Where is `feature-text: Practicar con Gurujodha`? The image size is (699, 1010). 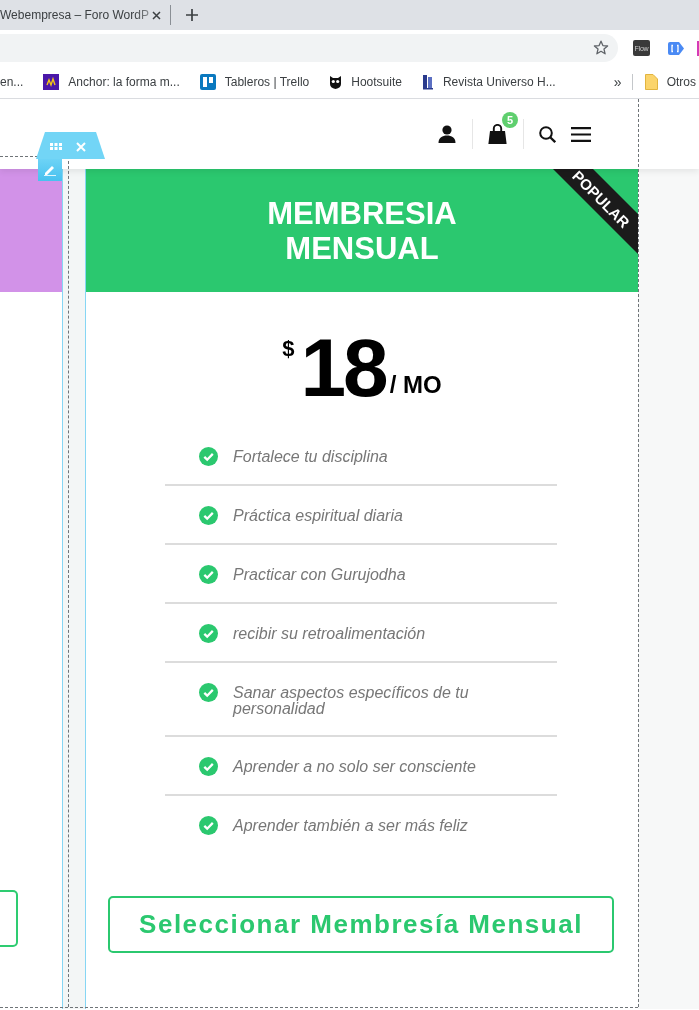 feature-text: Practicar con Gurujodha is located at coordinates (319, 575).